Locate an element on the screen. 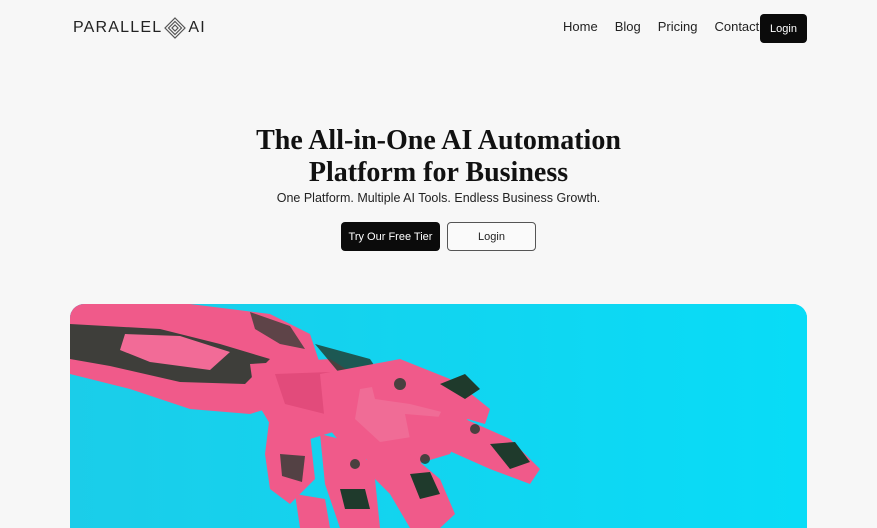 The width and height of the screenshot is (877, 528). nav-links: Home Blog Pricing Contact is located at coordinates (661, 26).